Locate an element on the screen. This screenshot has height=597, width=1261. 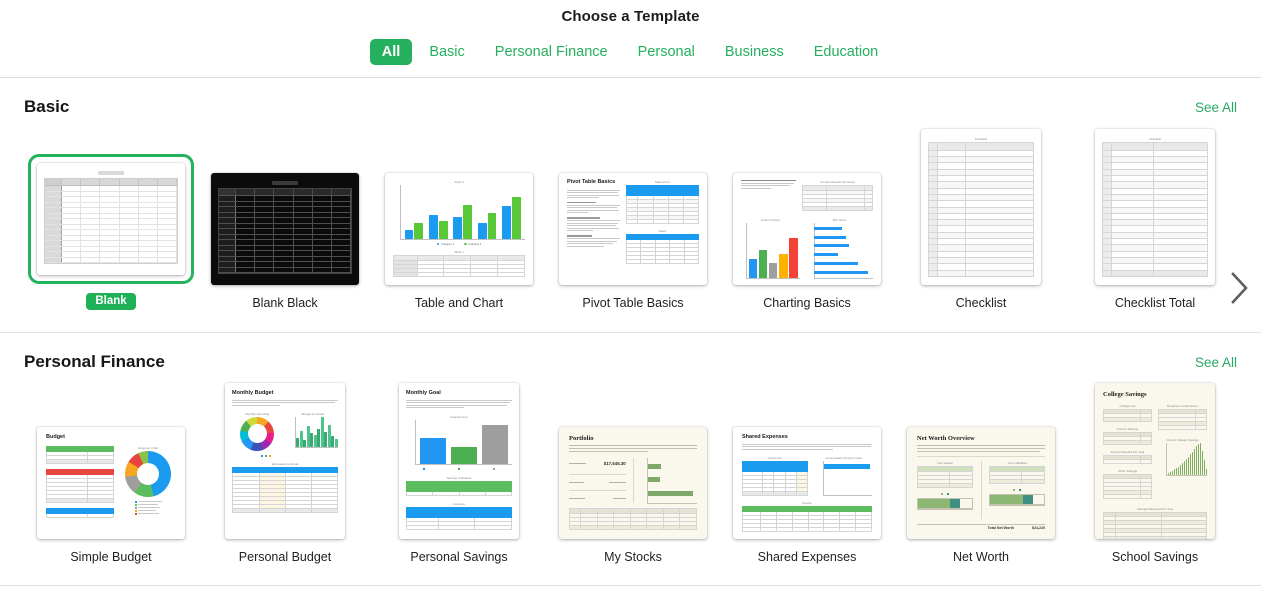
template-label-pivot-table-basics: Pivot Table Basics is located at coordinates (633, 303).